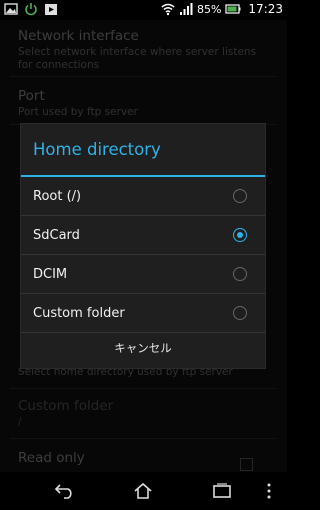 The image size is (320, 510). I want to click on menu-button, so click(269, 491).